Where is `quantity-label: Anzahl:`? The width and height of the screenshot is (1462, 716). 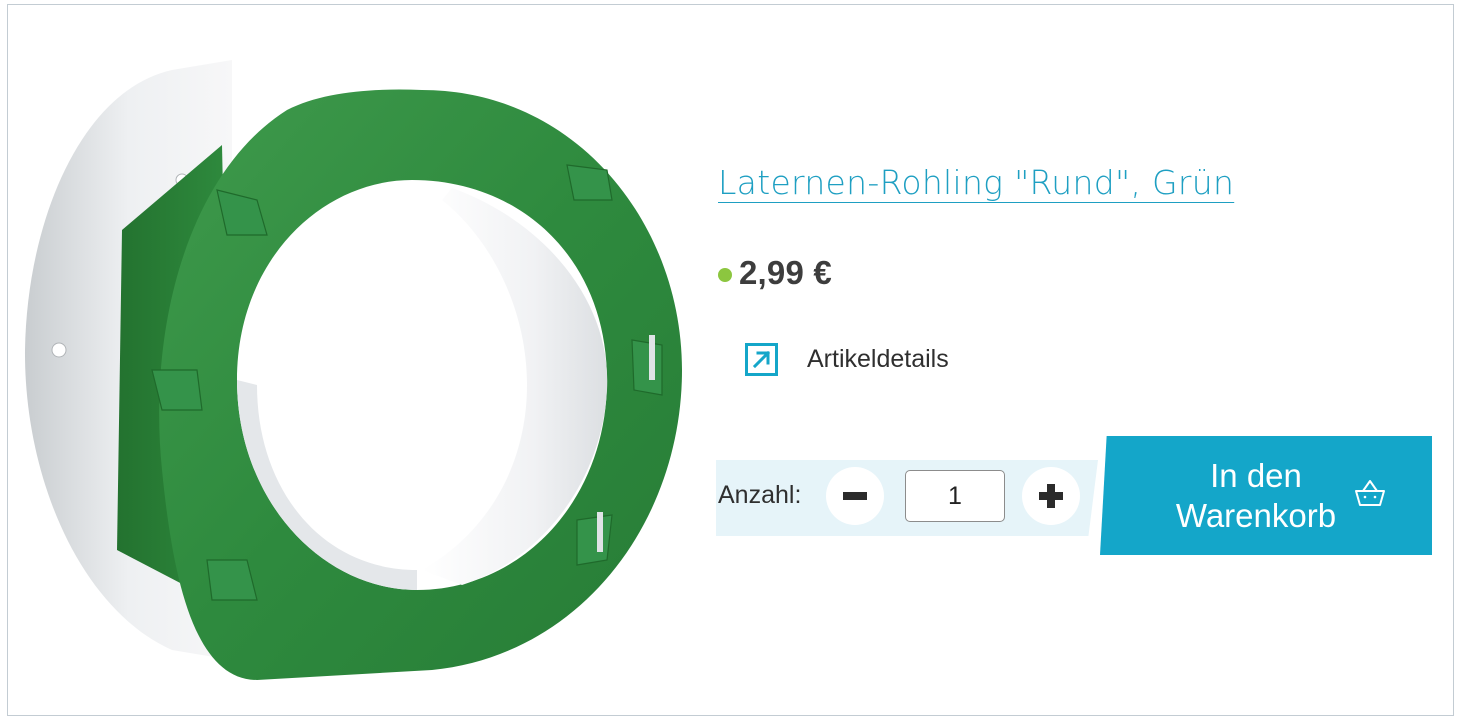
quantity-label: Anzahl: is located at coordinates (760, 495).